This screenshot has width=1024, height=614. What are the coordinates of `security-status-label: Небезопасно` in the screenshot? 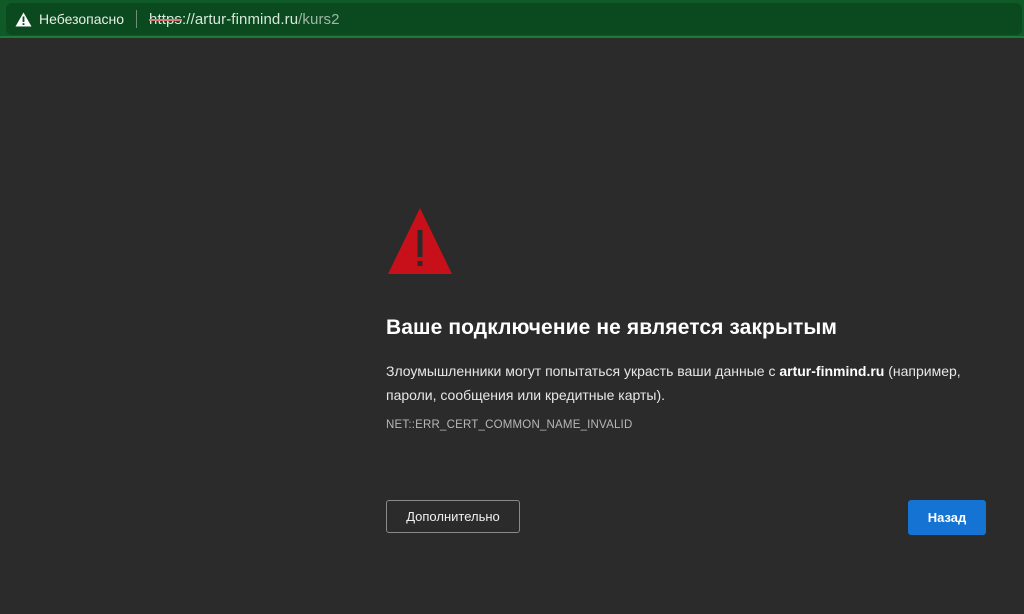 It's located at (81, 19).